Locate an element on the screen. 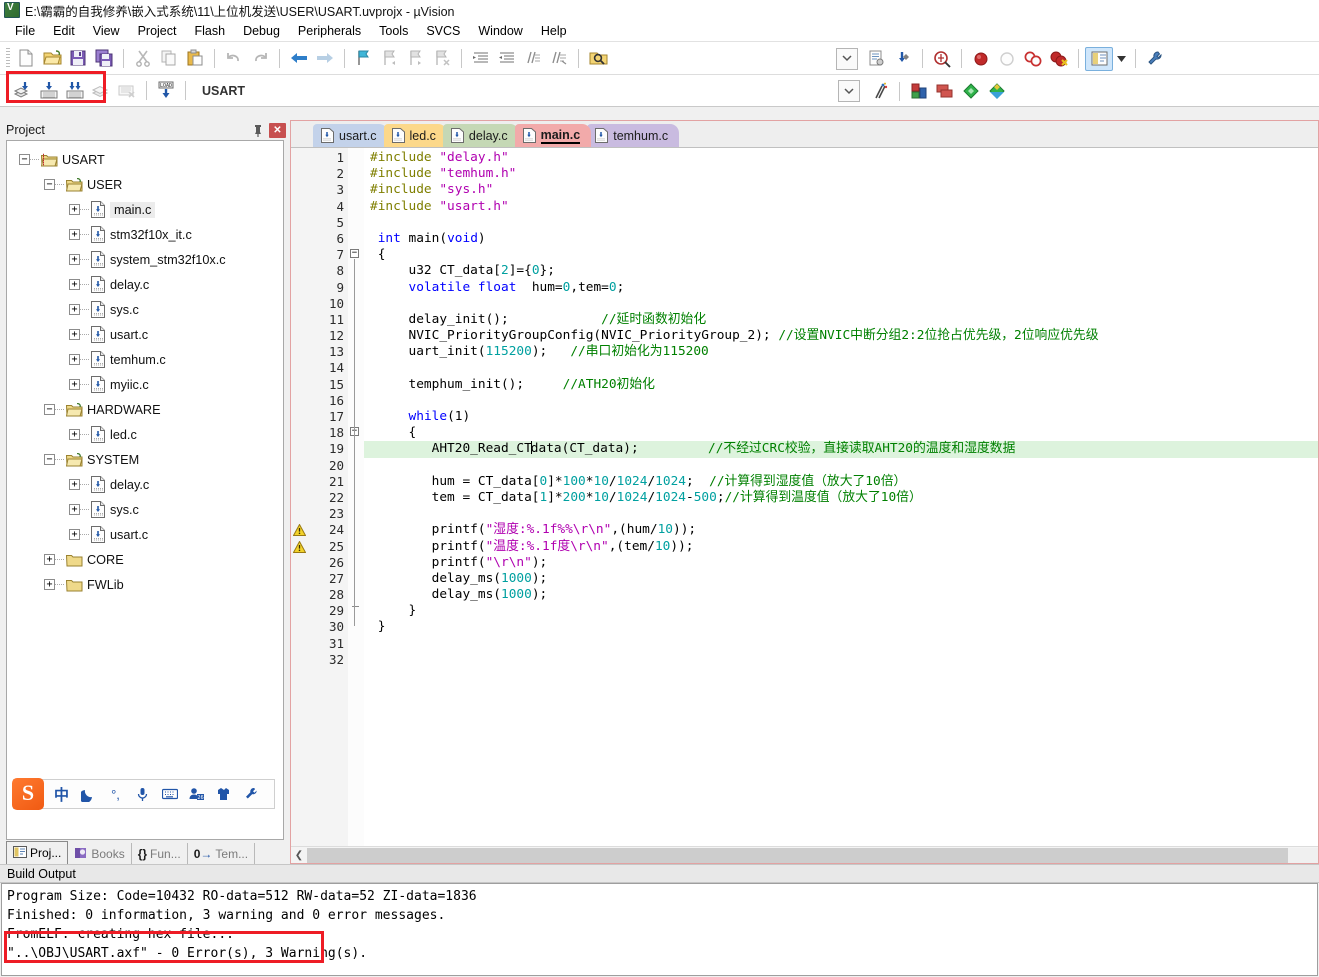 The height and width of the screenshot is (977, 1319). editor-tab-delay-c: delay.c is located at coordinates (480, 135).